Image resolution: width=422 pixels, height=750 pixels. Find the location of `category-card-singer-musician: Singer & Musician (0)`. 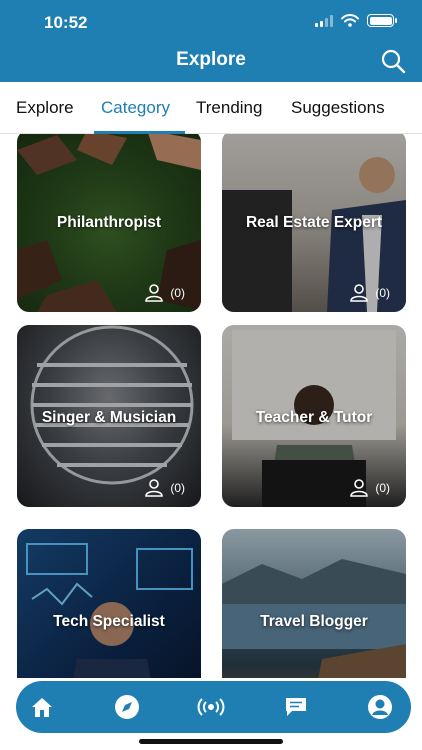

category-card-singer-musician: Singer & Musician (0) is located at coordinates (109, 416).